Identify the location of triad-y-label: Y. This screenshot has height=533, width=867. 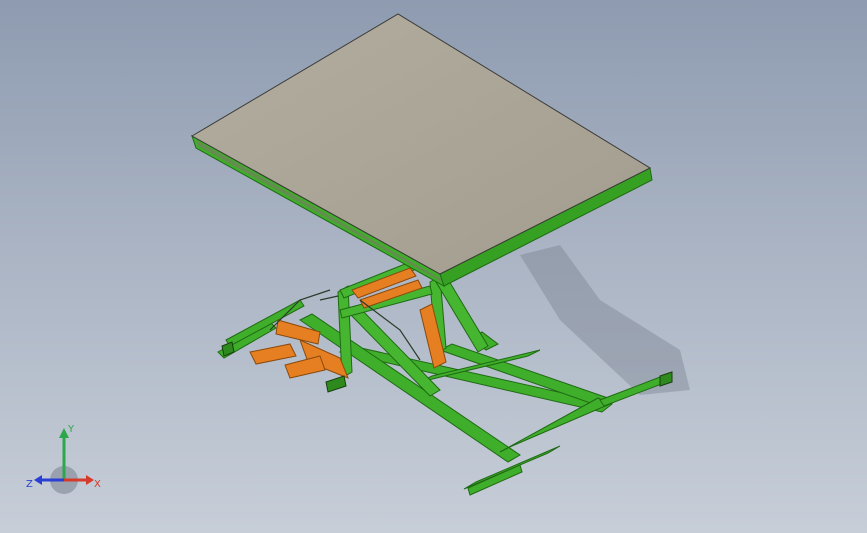
(71, 429).